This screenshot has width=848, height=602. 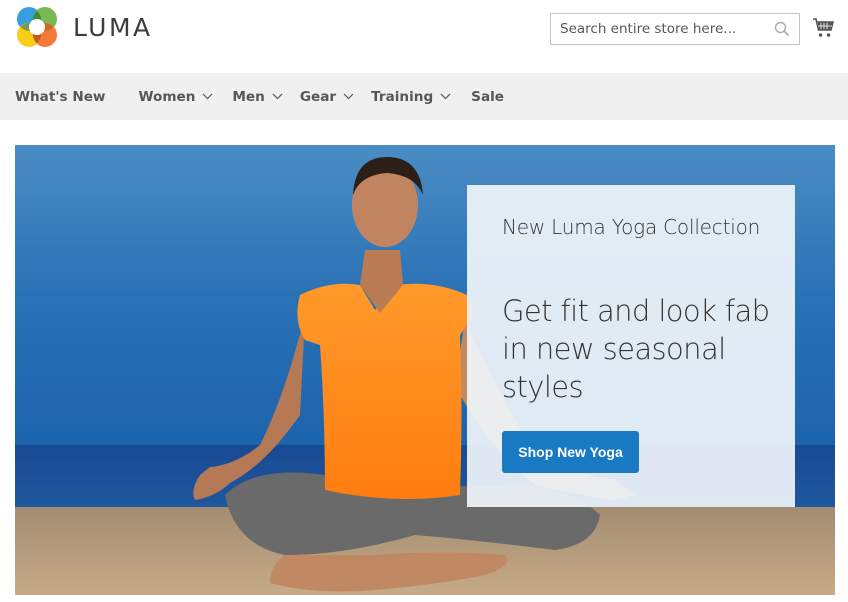 I want to click on nav-item-men: Men, so click(x=257, y=96).